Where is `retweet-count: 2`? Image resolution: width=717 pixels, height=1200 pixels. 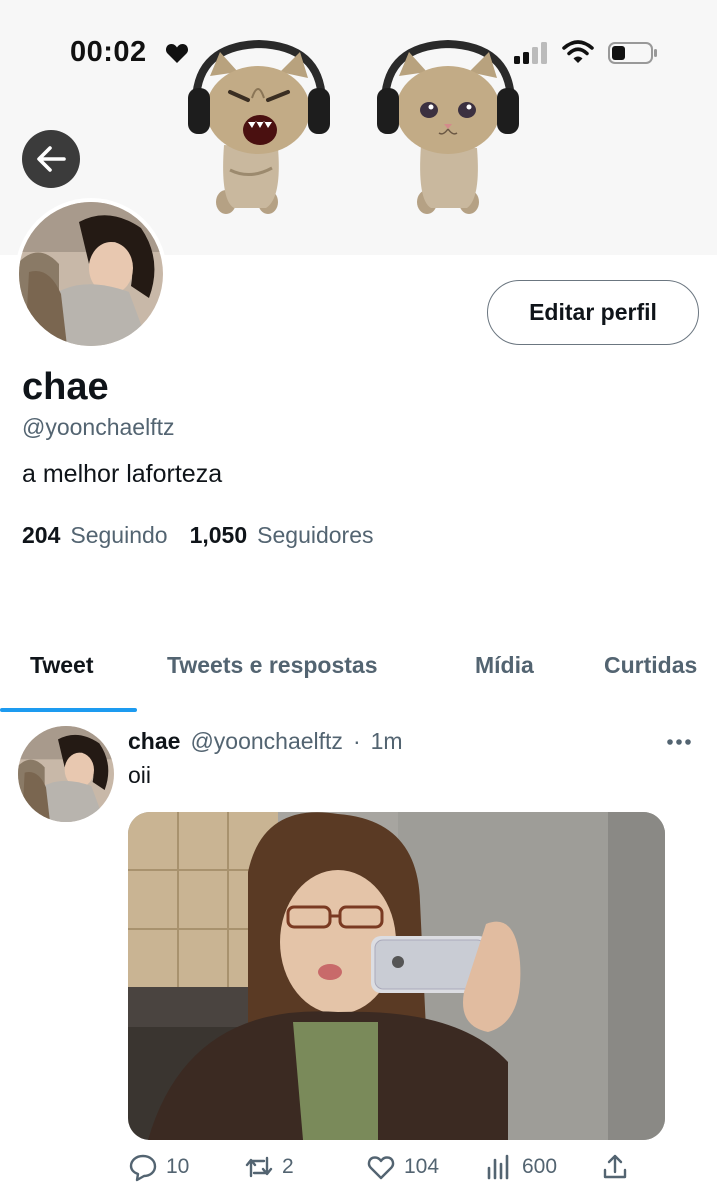
retweet-count: 2 is located at coordinates (288, 1166).